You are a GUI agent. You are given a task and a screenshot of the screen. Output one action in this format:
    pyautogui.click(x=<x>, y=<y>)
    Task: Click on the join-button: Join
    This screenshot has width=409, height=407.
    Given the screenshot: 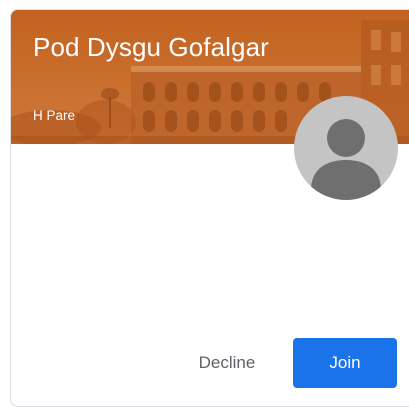 What is the action you would take?
    pyautogui.click(x=345, y=363)
    